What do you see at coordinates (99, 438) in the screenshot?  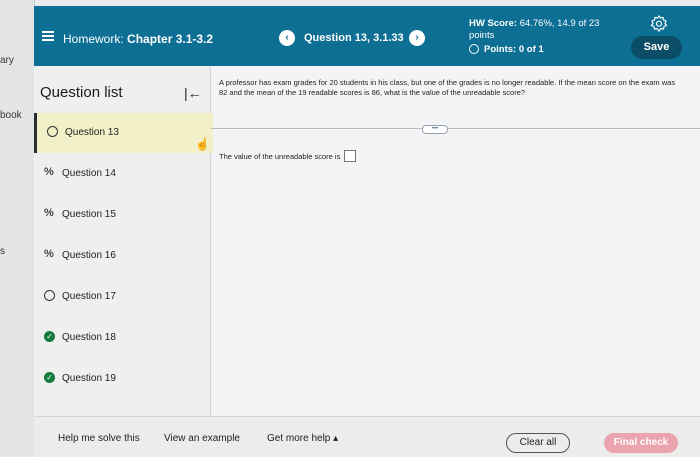 I see `help-me-solve-button: Help me solve this` at bounding box center [99, 438].